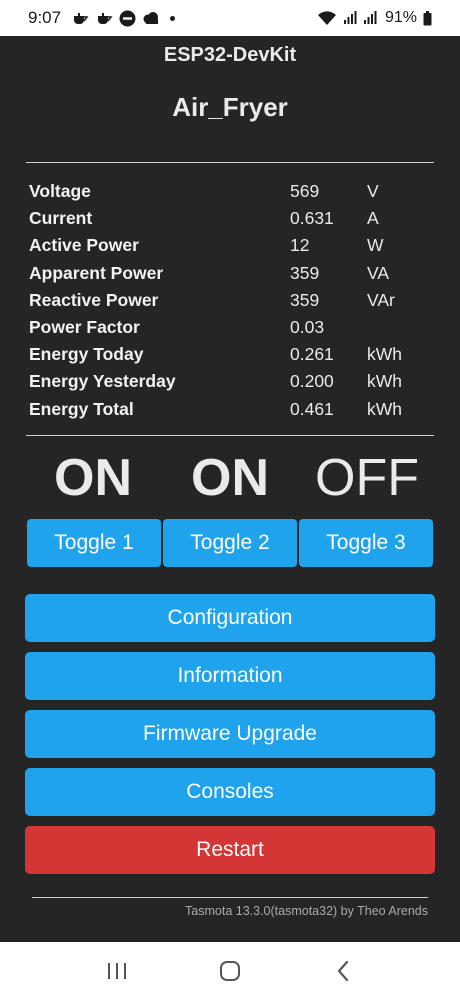 Image resolution: width=460 pixels, height=1000 pixels. Describe the element at coordinates (306, 911) in the screenshot. I see `footer-version: Tasmota 13.3.0(tasmota32) by Theo Arends` at that location.